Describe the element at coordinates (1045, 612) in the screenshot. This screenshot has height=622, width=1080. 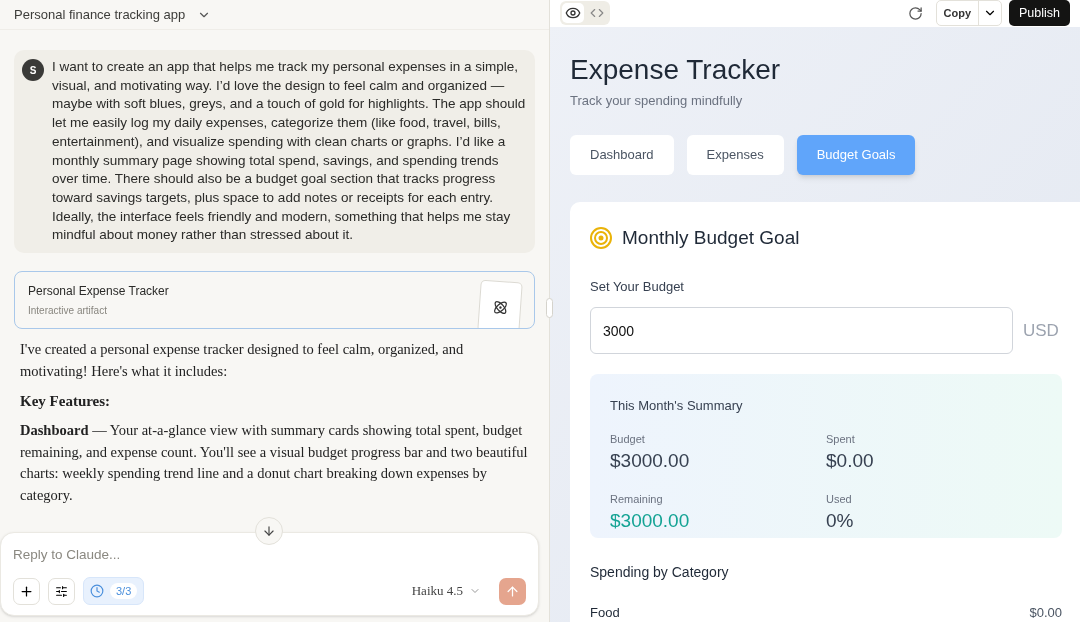
I see `category-amount: $0.00` at that location.